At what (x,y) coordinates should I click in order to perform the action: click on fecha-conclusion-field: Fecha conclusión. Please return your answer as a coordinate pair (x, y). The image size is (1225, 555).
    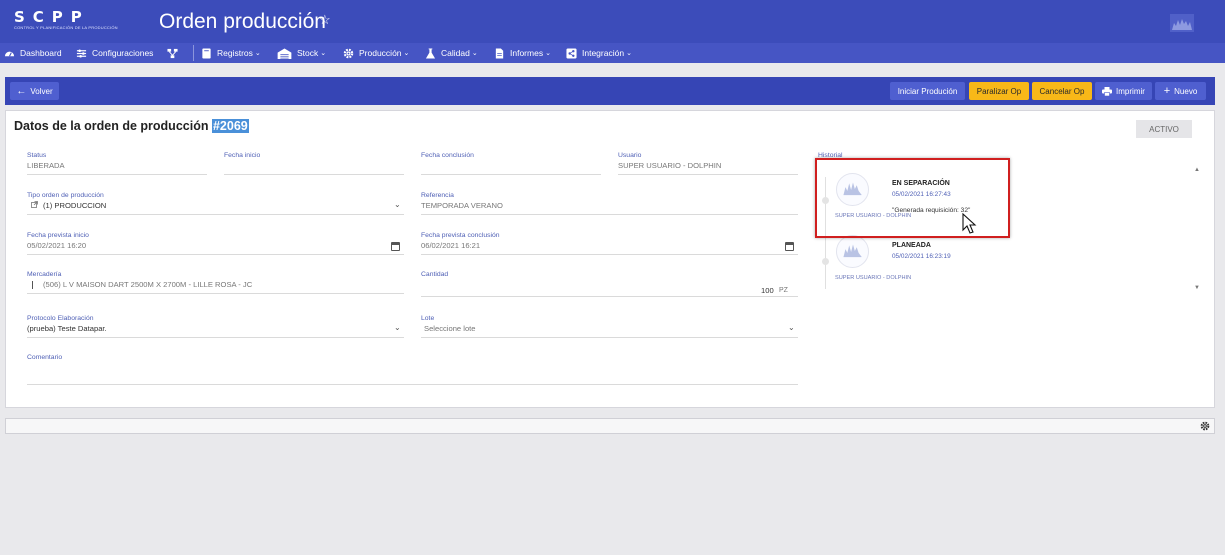
    Looking at the image, I should click on (511, 164).